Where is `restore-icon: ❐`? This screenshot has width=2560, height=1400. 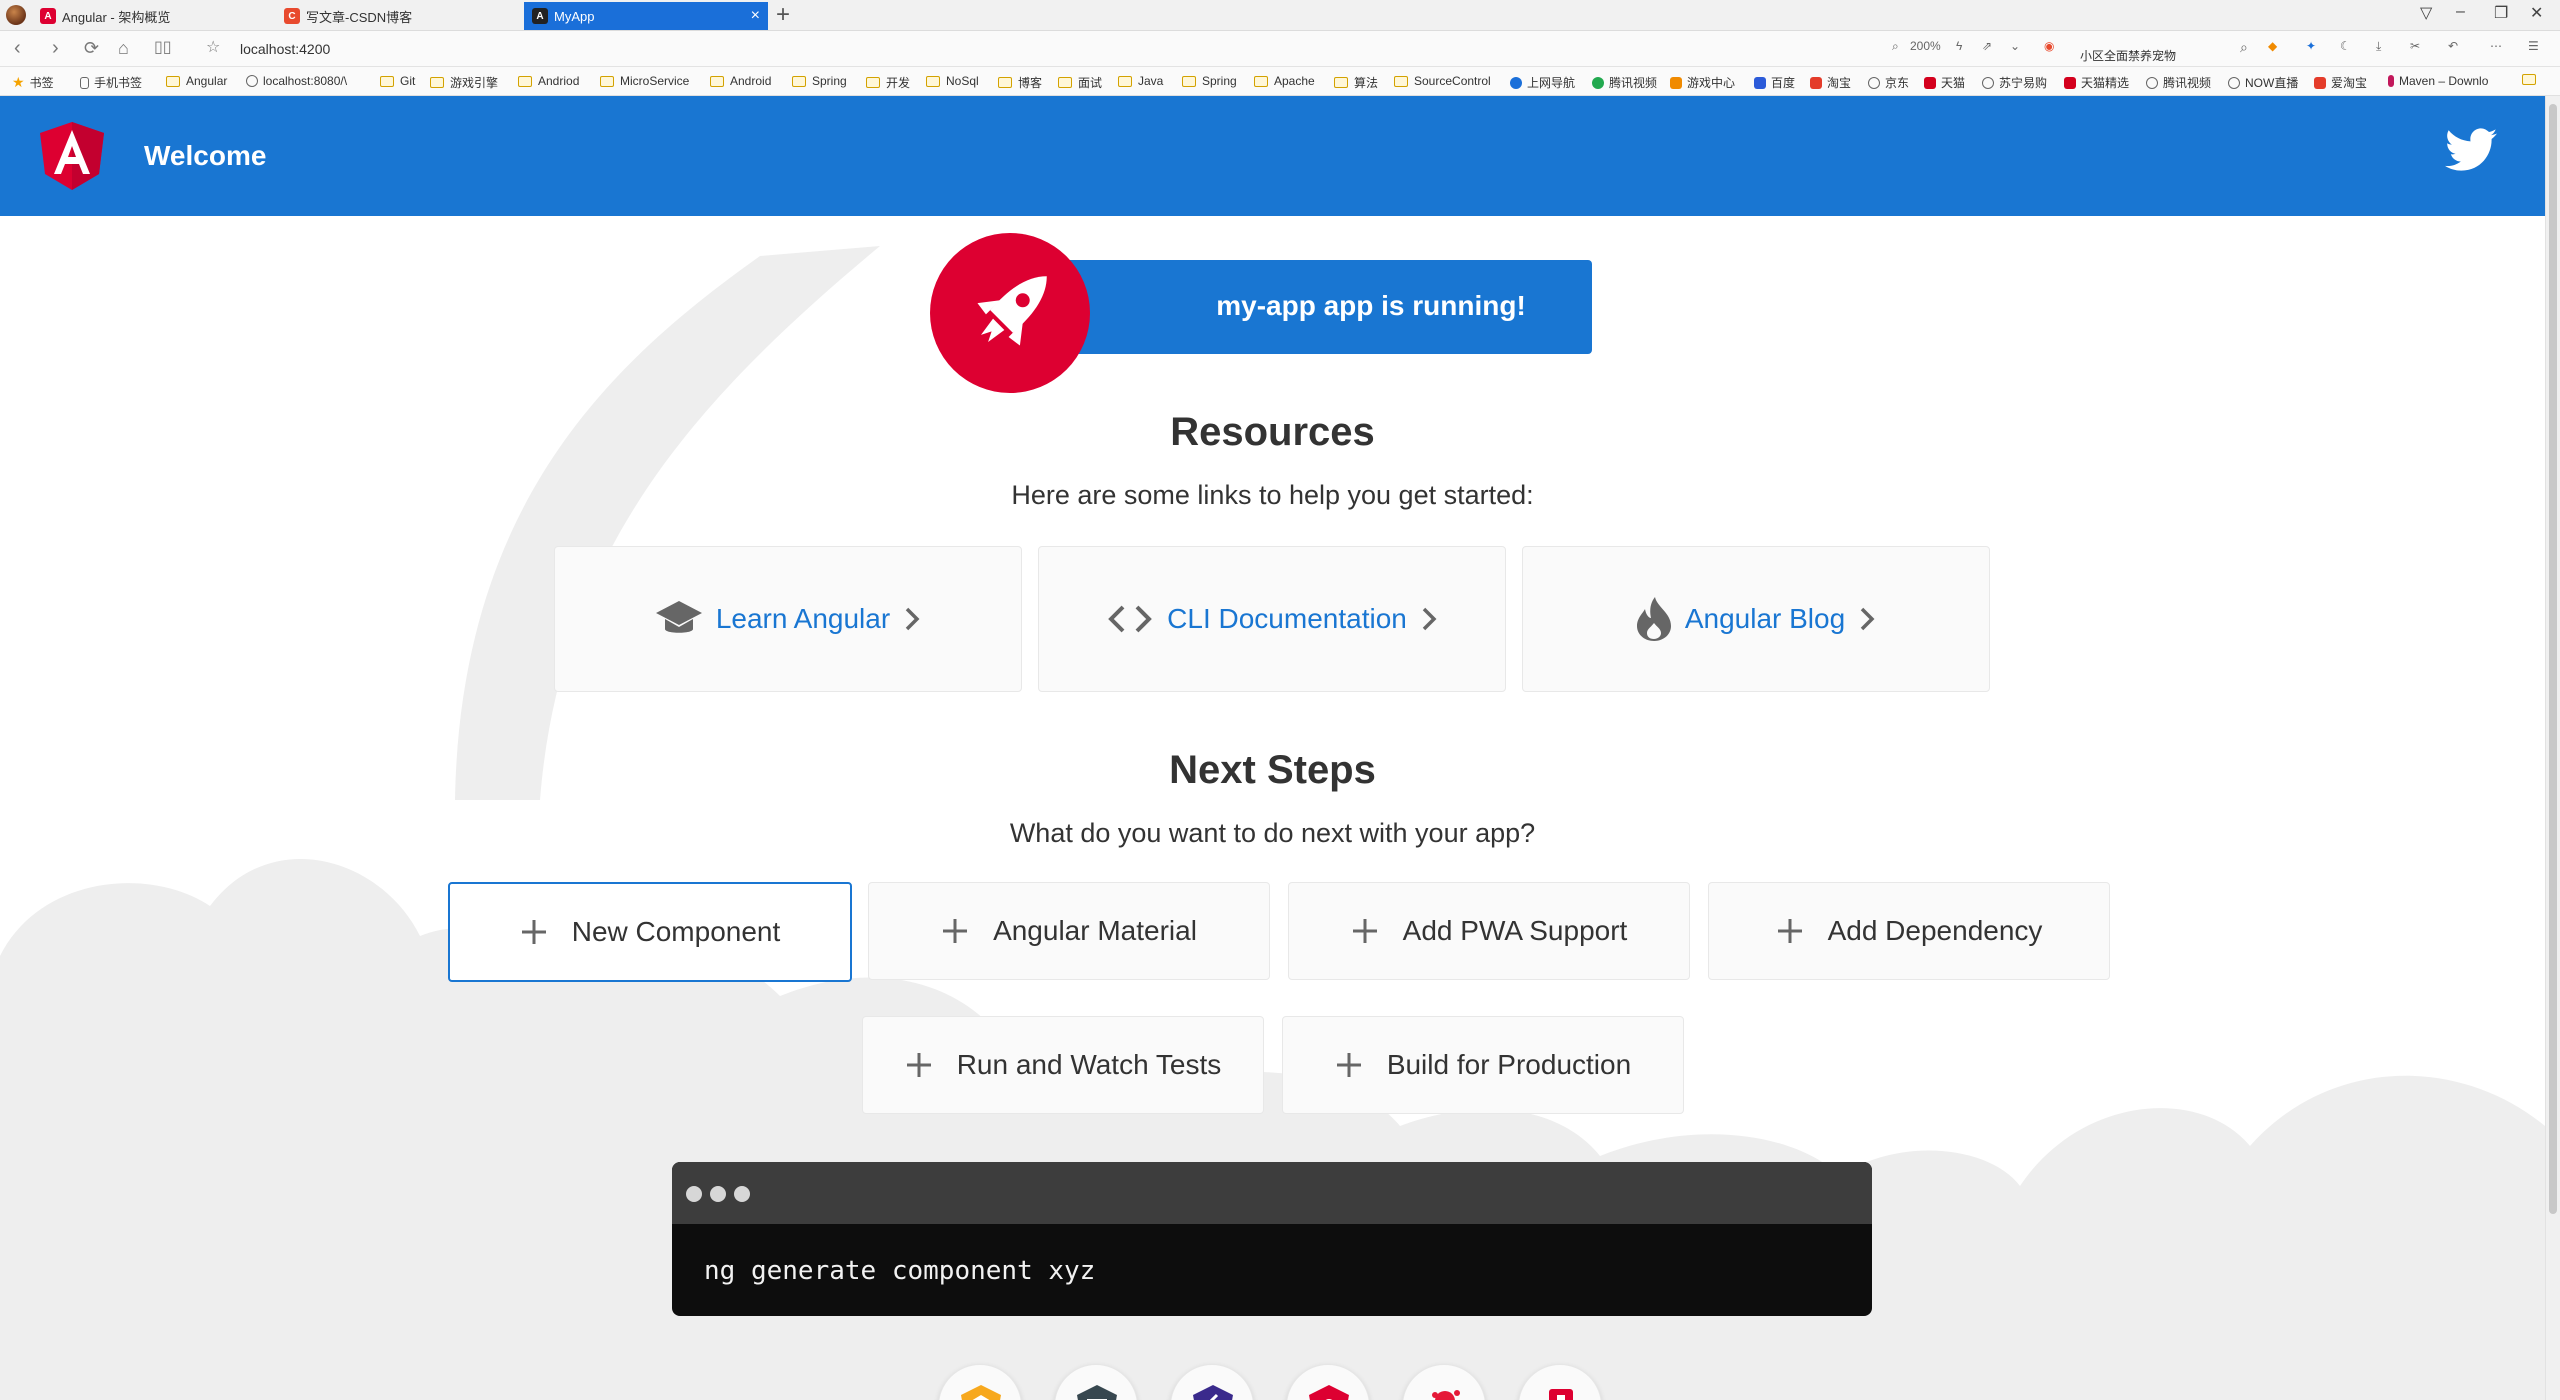 restore-icon: ❐ is located at coordinates (2501, 13).